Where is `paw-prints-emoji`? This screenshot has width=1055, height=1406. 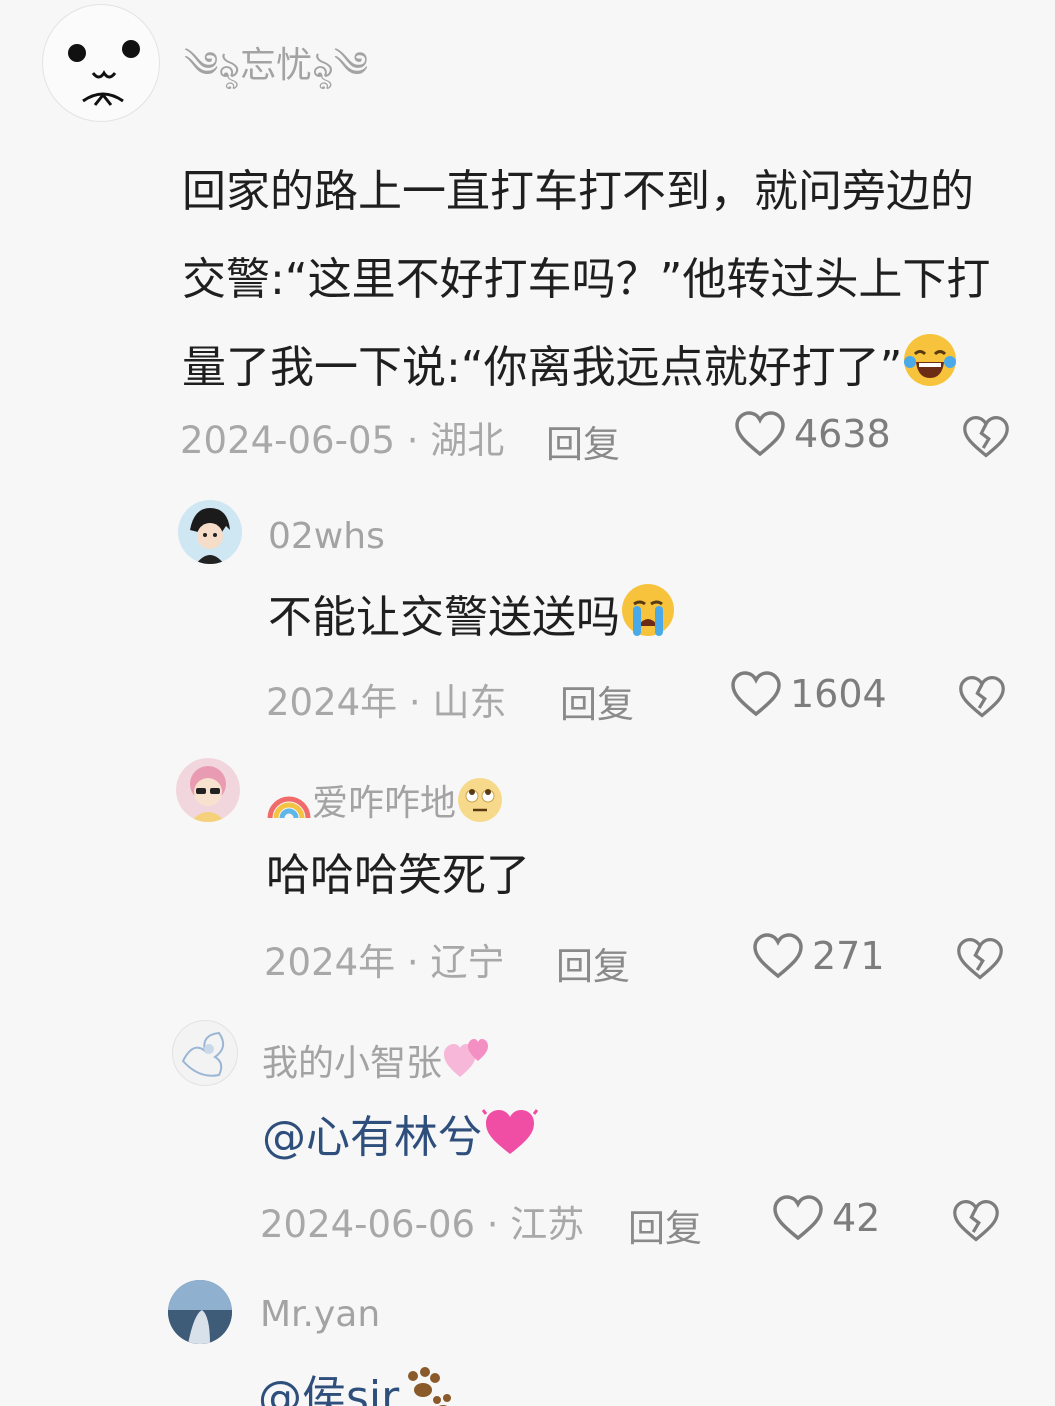
paw-prints-emoji is located at coordinates (427, 1386).